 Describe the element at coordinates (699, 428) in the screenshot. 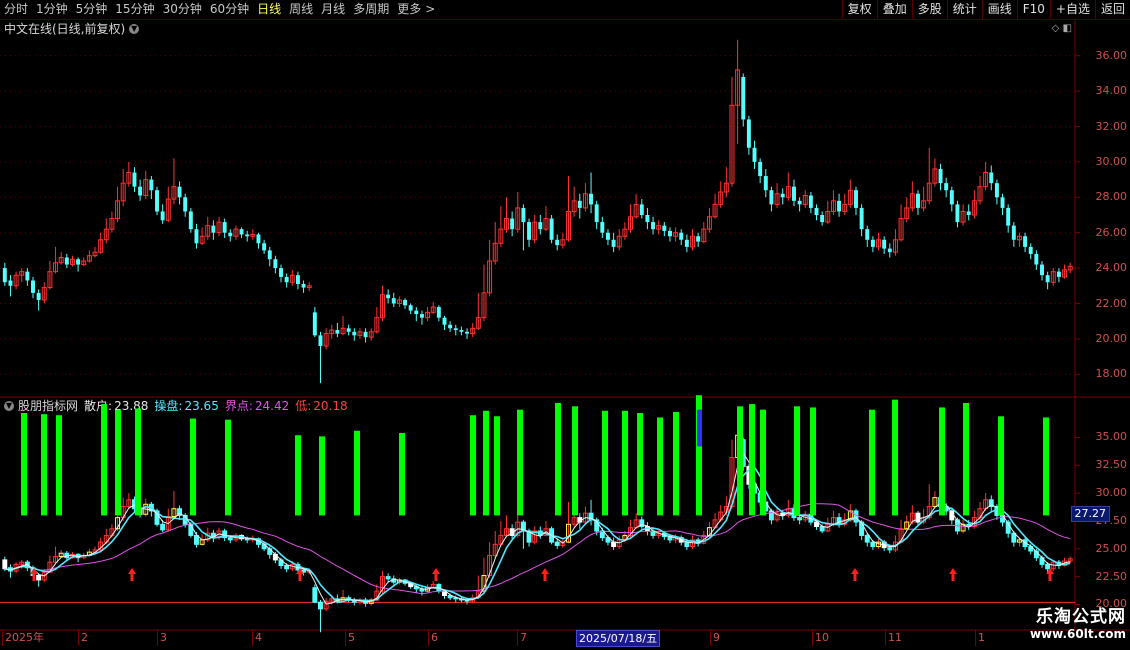

I see `peak-marker` at that location.